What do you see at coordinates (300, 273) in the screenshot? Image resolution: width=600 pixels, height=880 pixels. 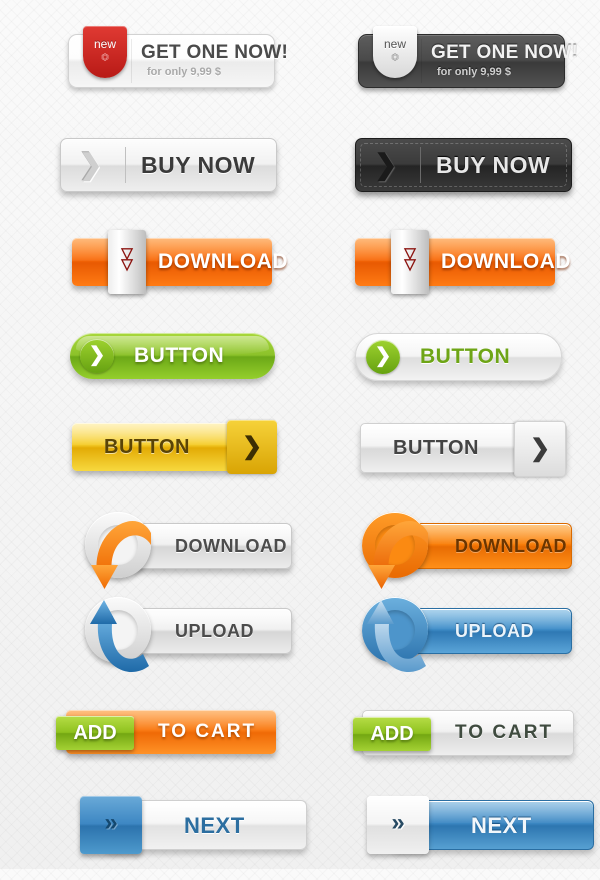 I see `row-download-tab: ▽ ▽ DOWNLOAD ▽ ▽ DOWNLOAD` at bounding box center [300, 273].